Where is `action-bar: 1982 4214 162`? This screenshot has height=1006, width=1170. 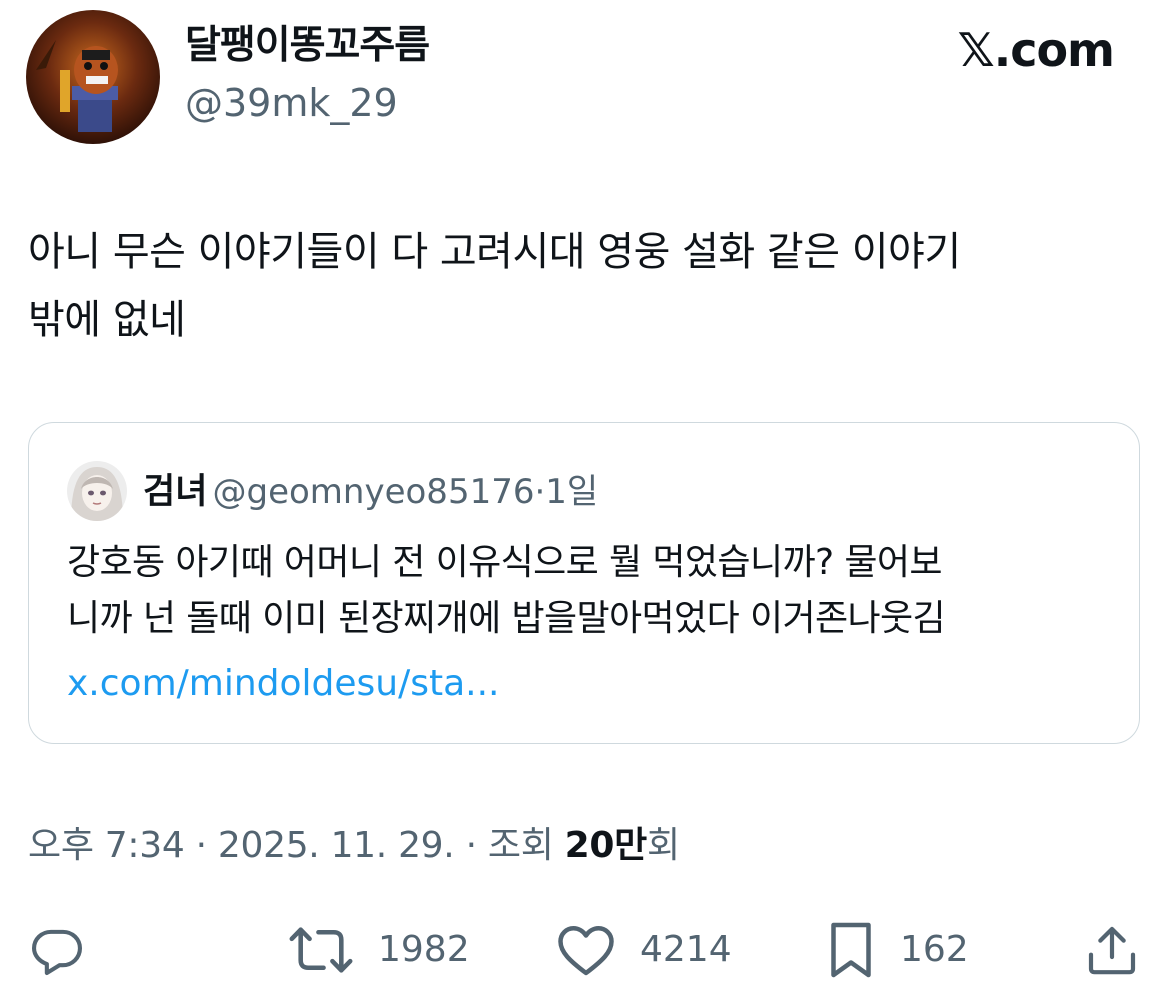
action-bar: 1982 4214 162 is located at coordinates (585, 950).